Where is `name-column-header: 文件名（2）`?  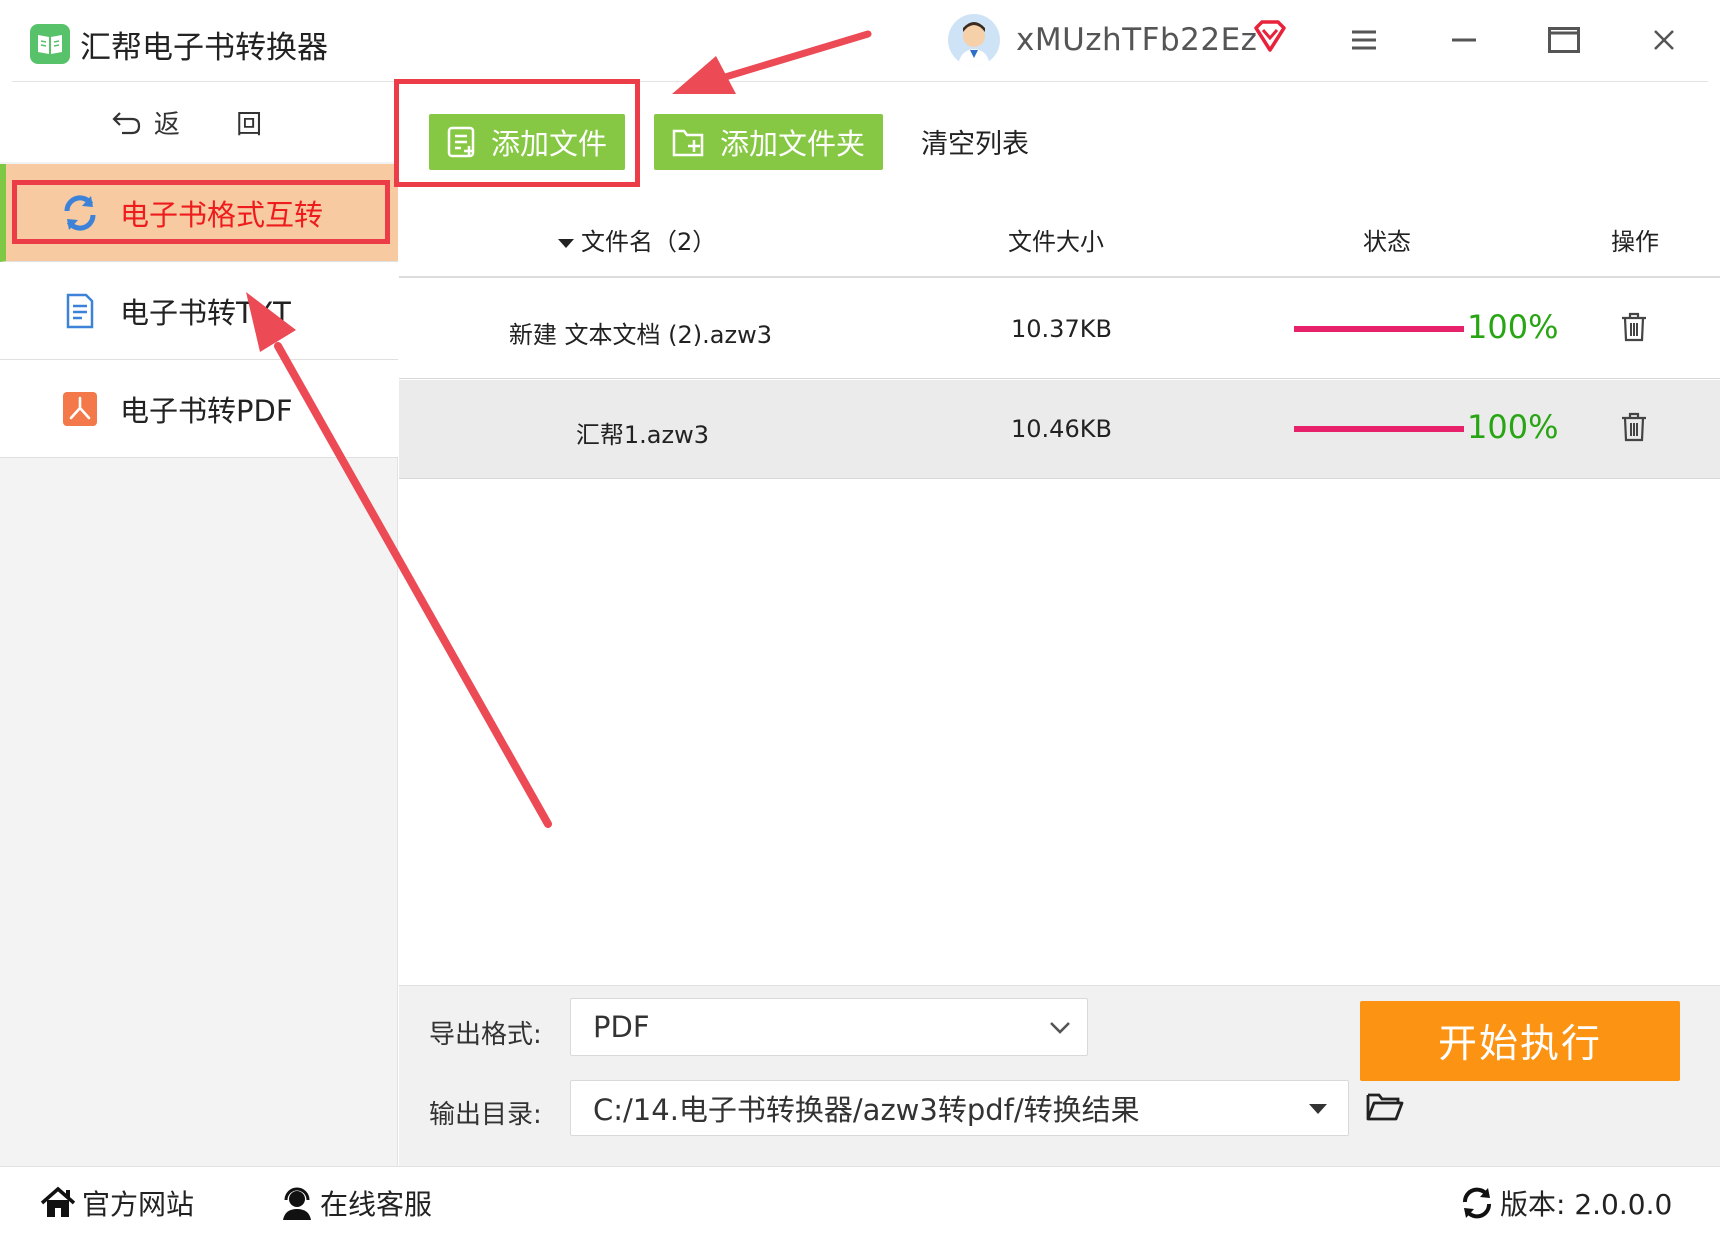
name-column-header: 文件名（2） is located at coordinates (636, 239).